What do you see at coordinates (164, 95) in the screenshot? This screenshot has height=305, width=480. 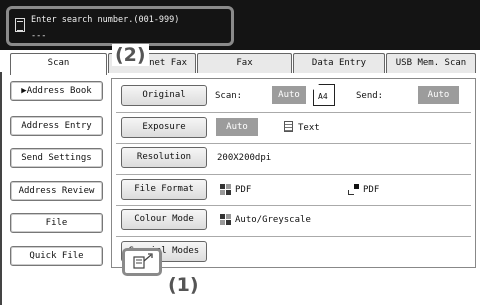 I see `original-button: Original` at bounding box center [164, 95].